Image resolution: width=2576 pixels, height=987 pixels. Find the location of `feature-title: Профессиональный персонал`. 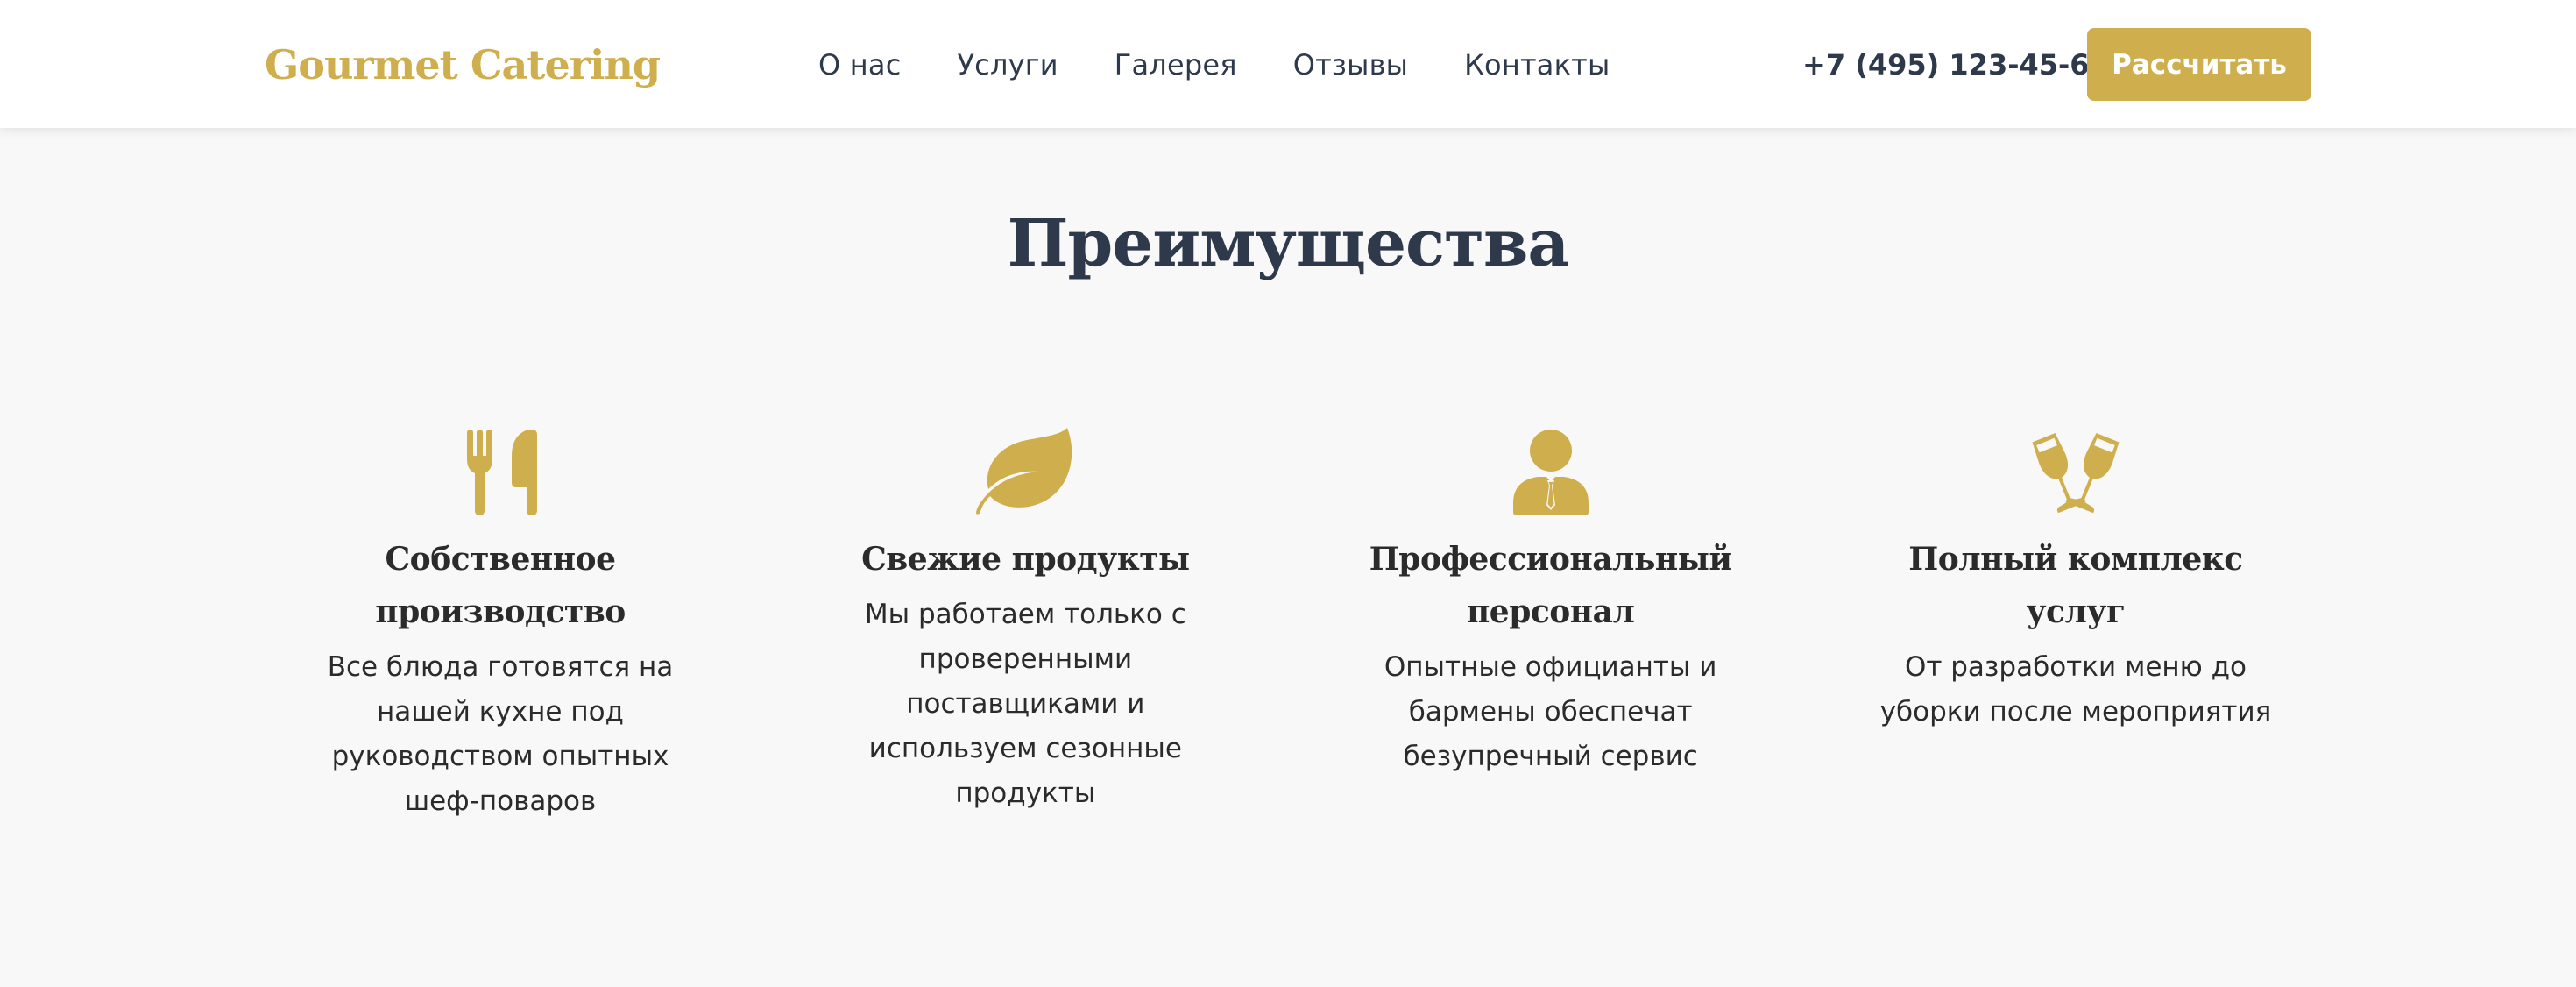

feature-title: Профессиональный персонал is located at coordinates (1550, 585).